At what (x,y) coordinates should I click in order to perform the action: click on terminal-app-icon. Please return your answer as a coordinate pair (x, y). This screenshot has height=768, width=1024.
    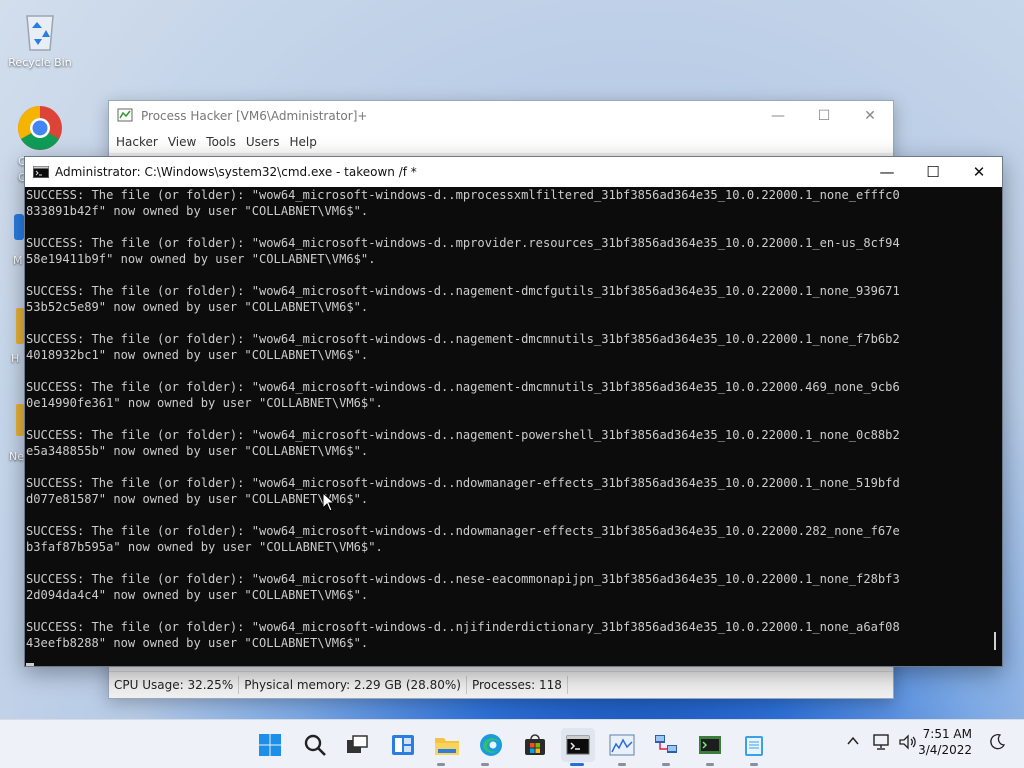
    Looking at the image, I should click on (710, 745).